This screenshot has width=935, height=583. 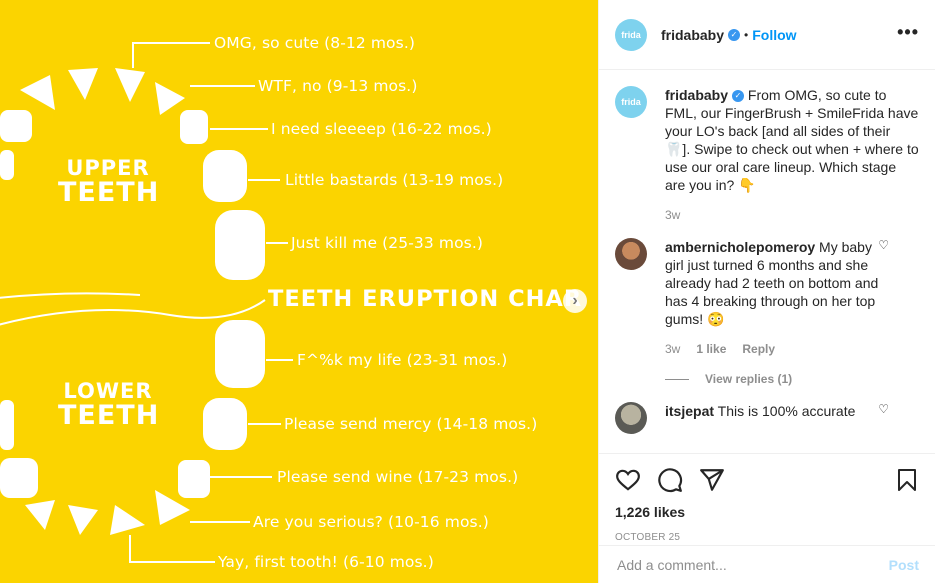 What do you see at coordinates (786, 411) in the screenshot?
I see `comment-text: This is 100% accurate` at bounding box center [786, 411].